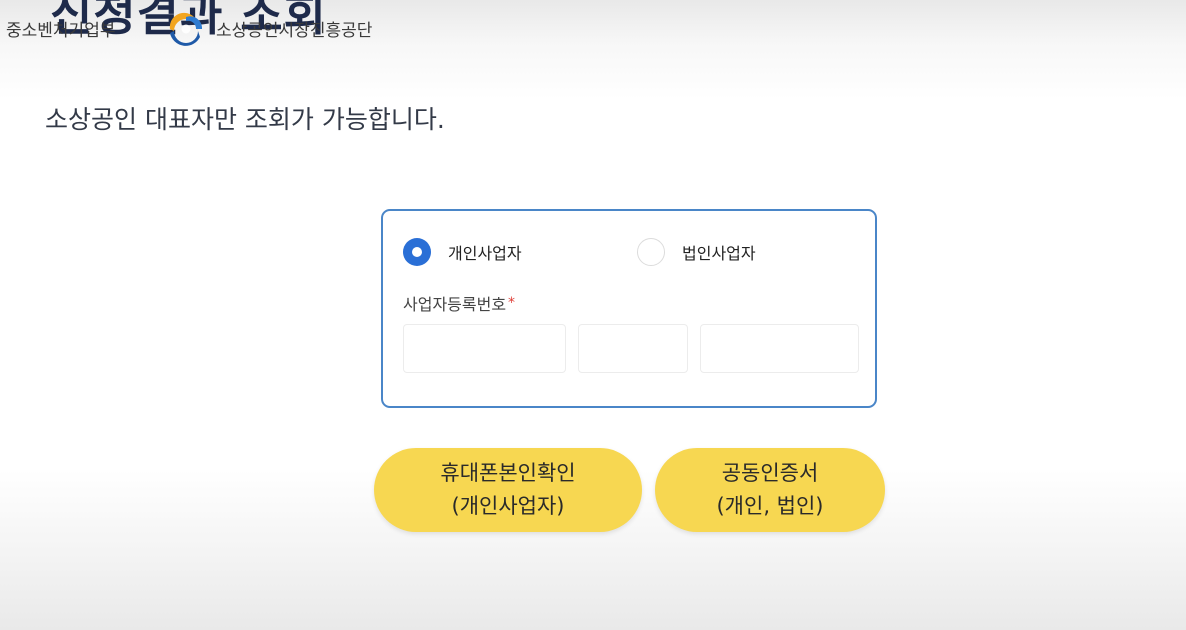  Describe the element at coordinates (508, 506) in the screenshot. I see `mobile-verification-sublabel: (개인사업자)` at that location.